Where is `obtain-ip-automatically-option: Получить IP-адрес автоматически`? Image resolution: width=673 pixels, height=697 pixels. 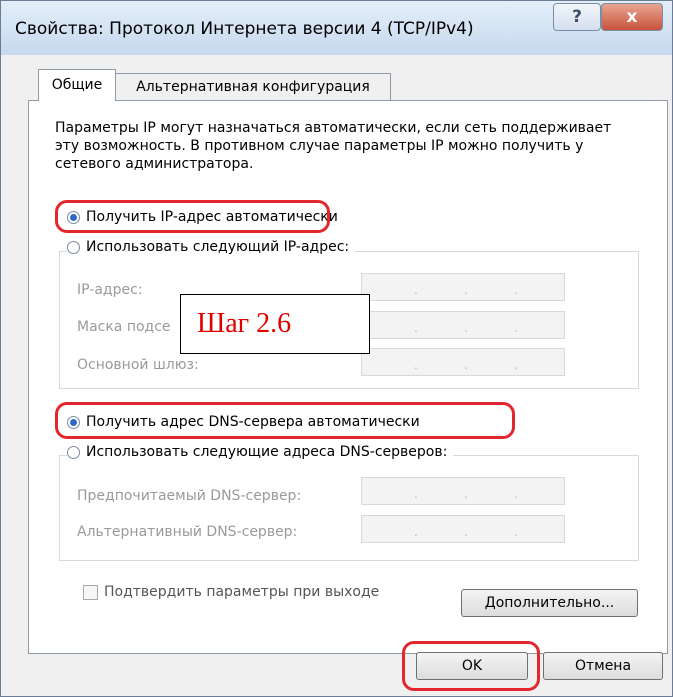 obtain-ip-automatically-option: Получить IP-адрес автоматически is located at coordinates (205, 217).